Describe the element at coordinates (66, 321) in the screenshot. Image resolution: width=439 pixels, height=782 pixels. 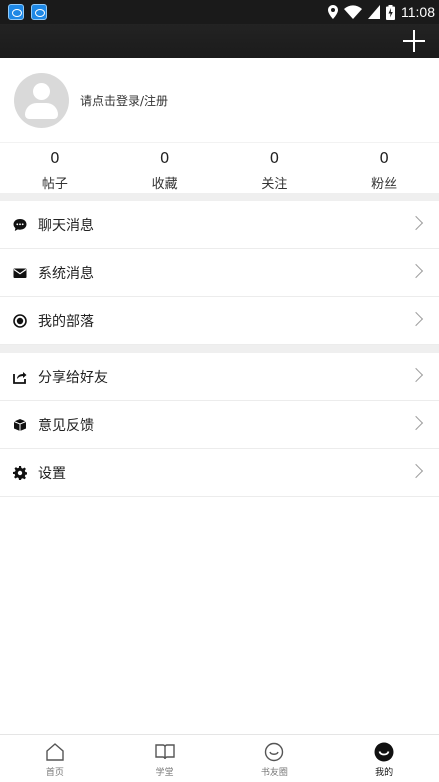
I see `menu-item-label: 我的部落` at that location.